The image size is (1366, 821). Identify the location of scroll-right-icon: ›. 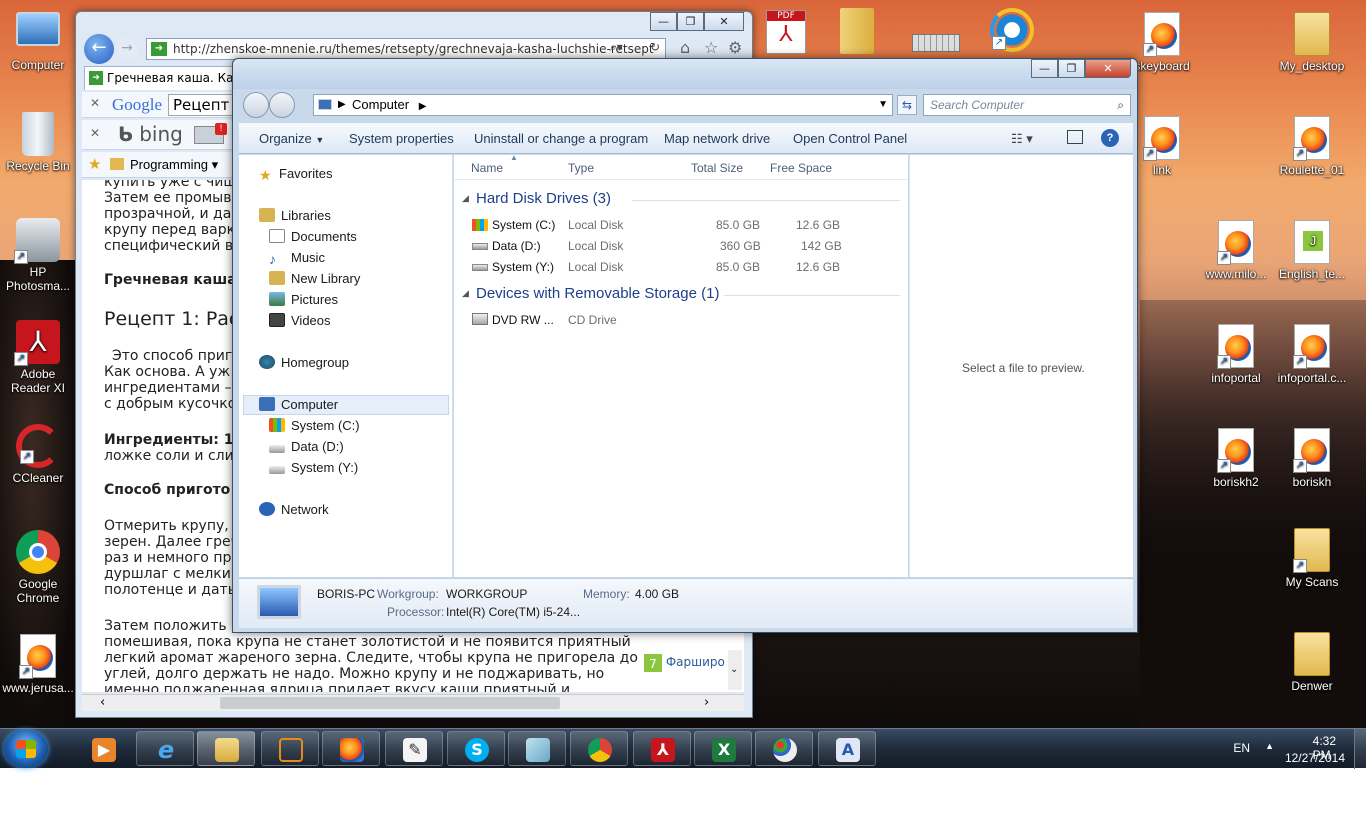
(706, 702).